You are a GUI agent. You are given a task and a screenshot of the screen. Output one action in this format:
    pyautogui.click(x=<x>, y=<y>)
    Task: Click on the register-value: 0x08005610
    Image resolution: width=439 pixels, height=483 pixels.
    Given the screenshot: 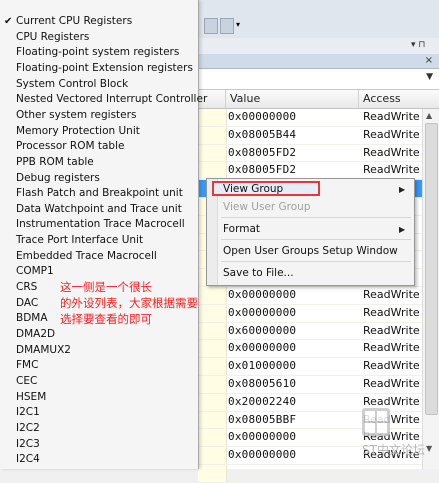 What is the action you would take?
    pyautogui.click(x=262, y=384)
    